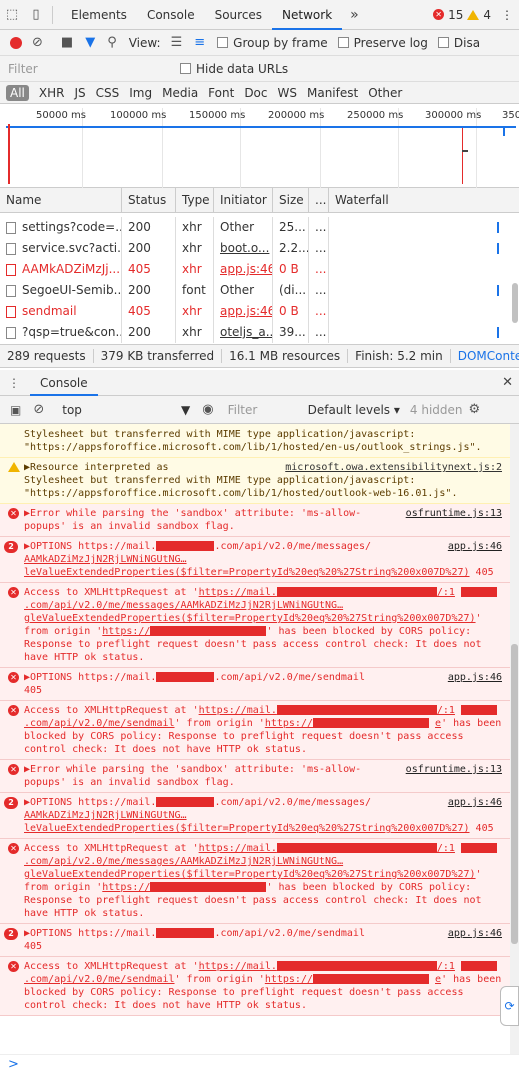  Describe the element at coordinates (243, 200) in the screenshot. I see `column-initiator: Initiator` at that location.